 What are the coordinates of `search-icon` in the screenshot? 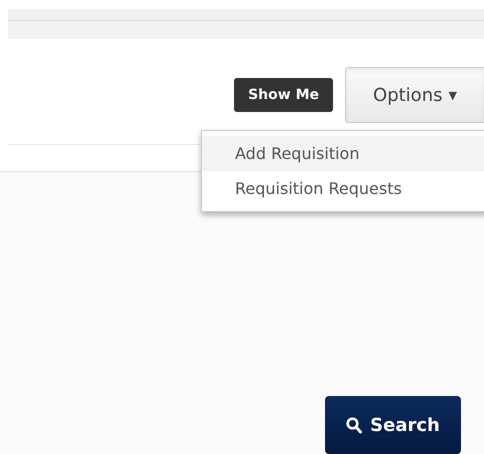 It's located at (354, 425).